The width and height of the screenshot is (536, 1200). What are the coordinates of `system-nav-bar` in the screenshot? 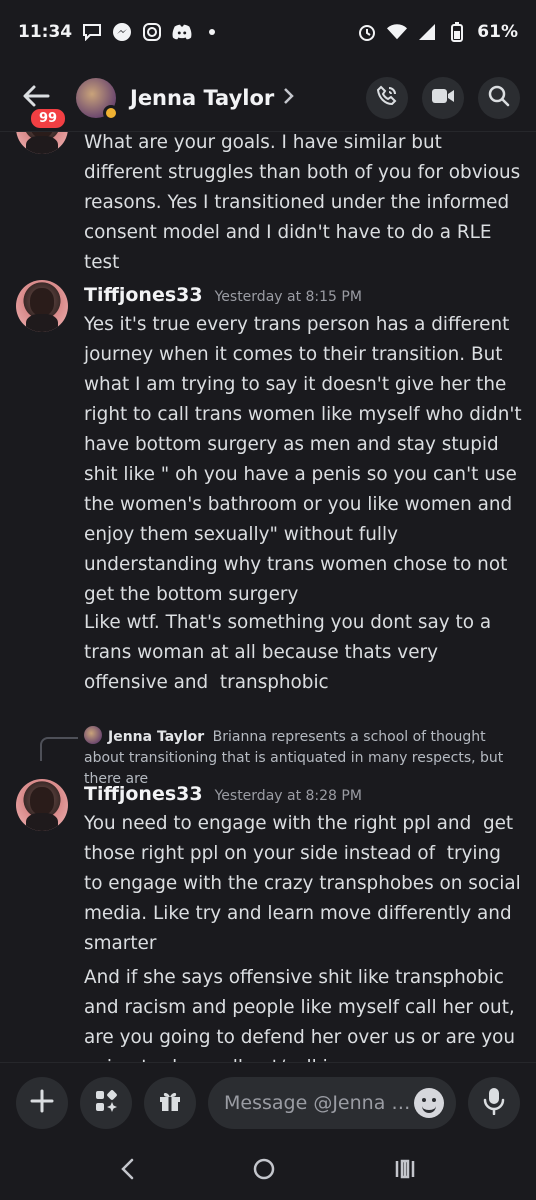 It's located at (268, 1171).